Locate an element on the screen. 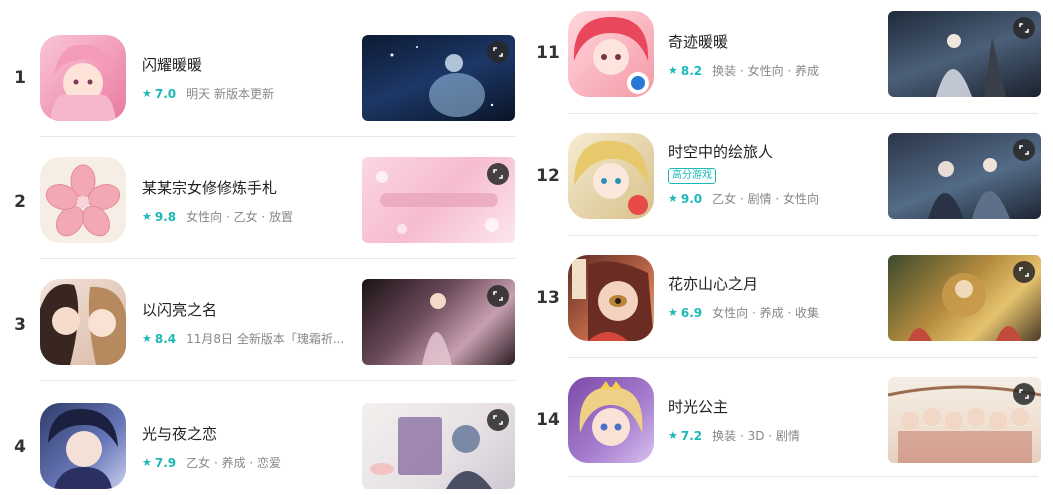 The width and height of the screenshot is (1053, 495). game-score: 7.0 is located at coordinates (165, 93).